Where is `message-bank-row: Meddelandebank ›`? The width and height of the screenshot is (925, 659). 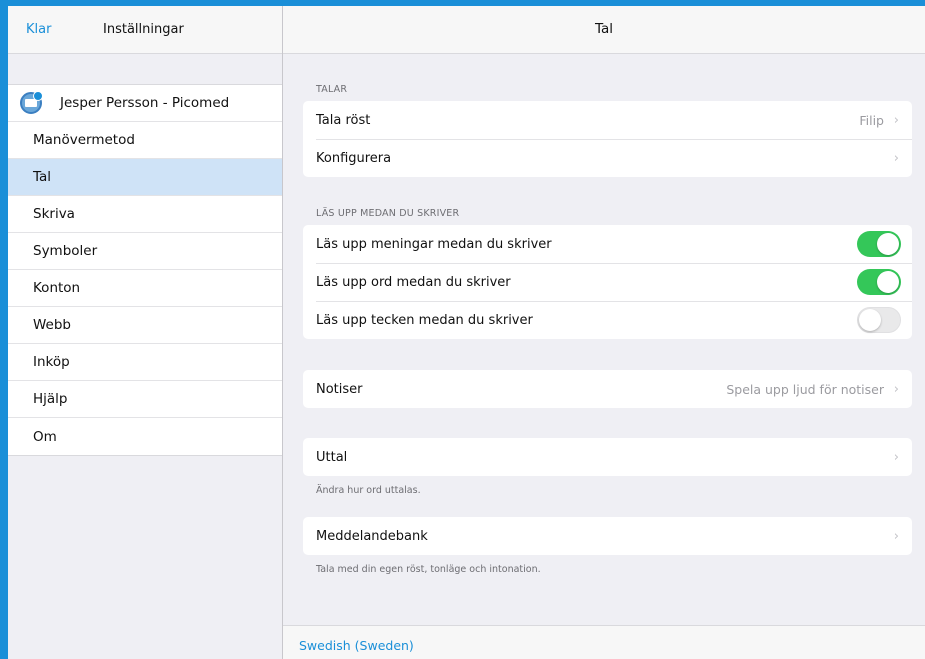
message-bank-row: Meddelandebank › is located at coordinates (607, 536).